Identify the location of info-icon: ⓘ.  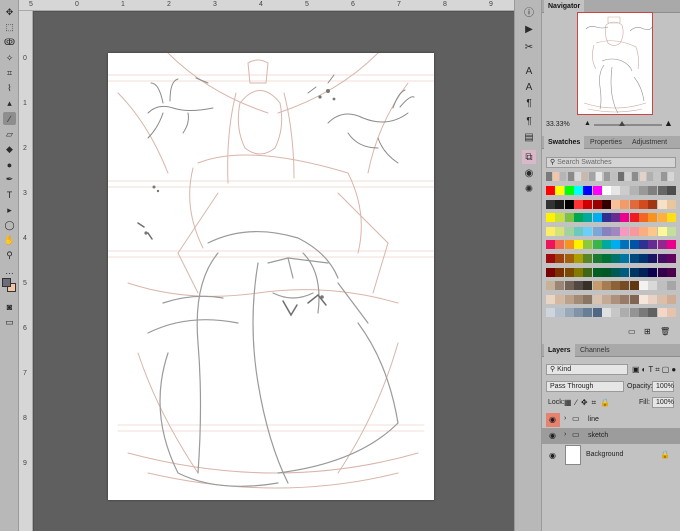
(529, 11).